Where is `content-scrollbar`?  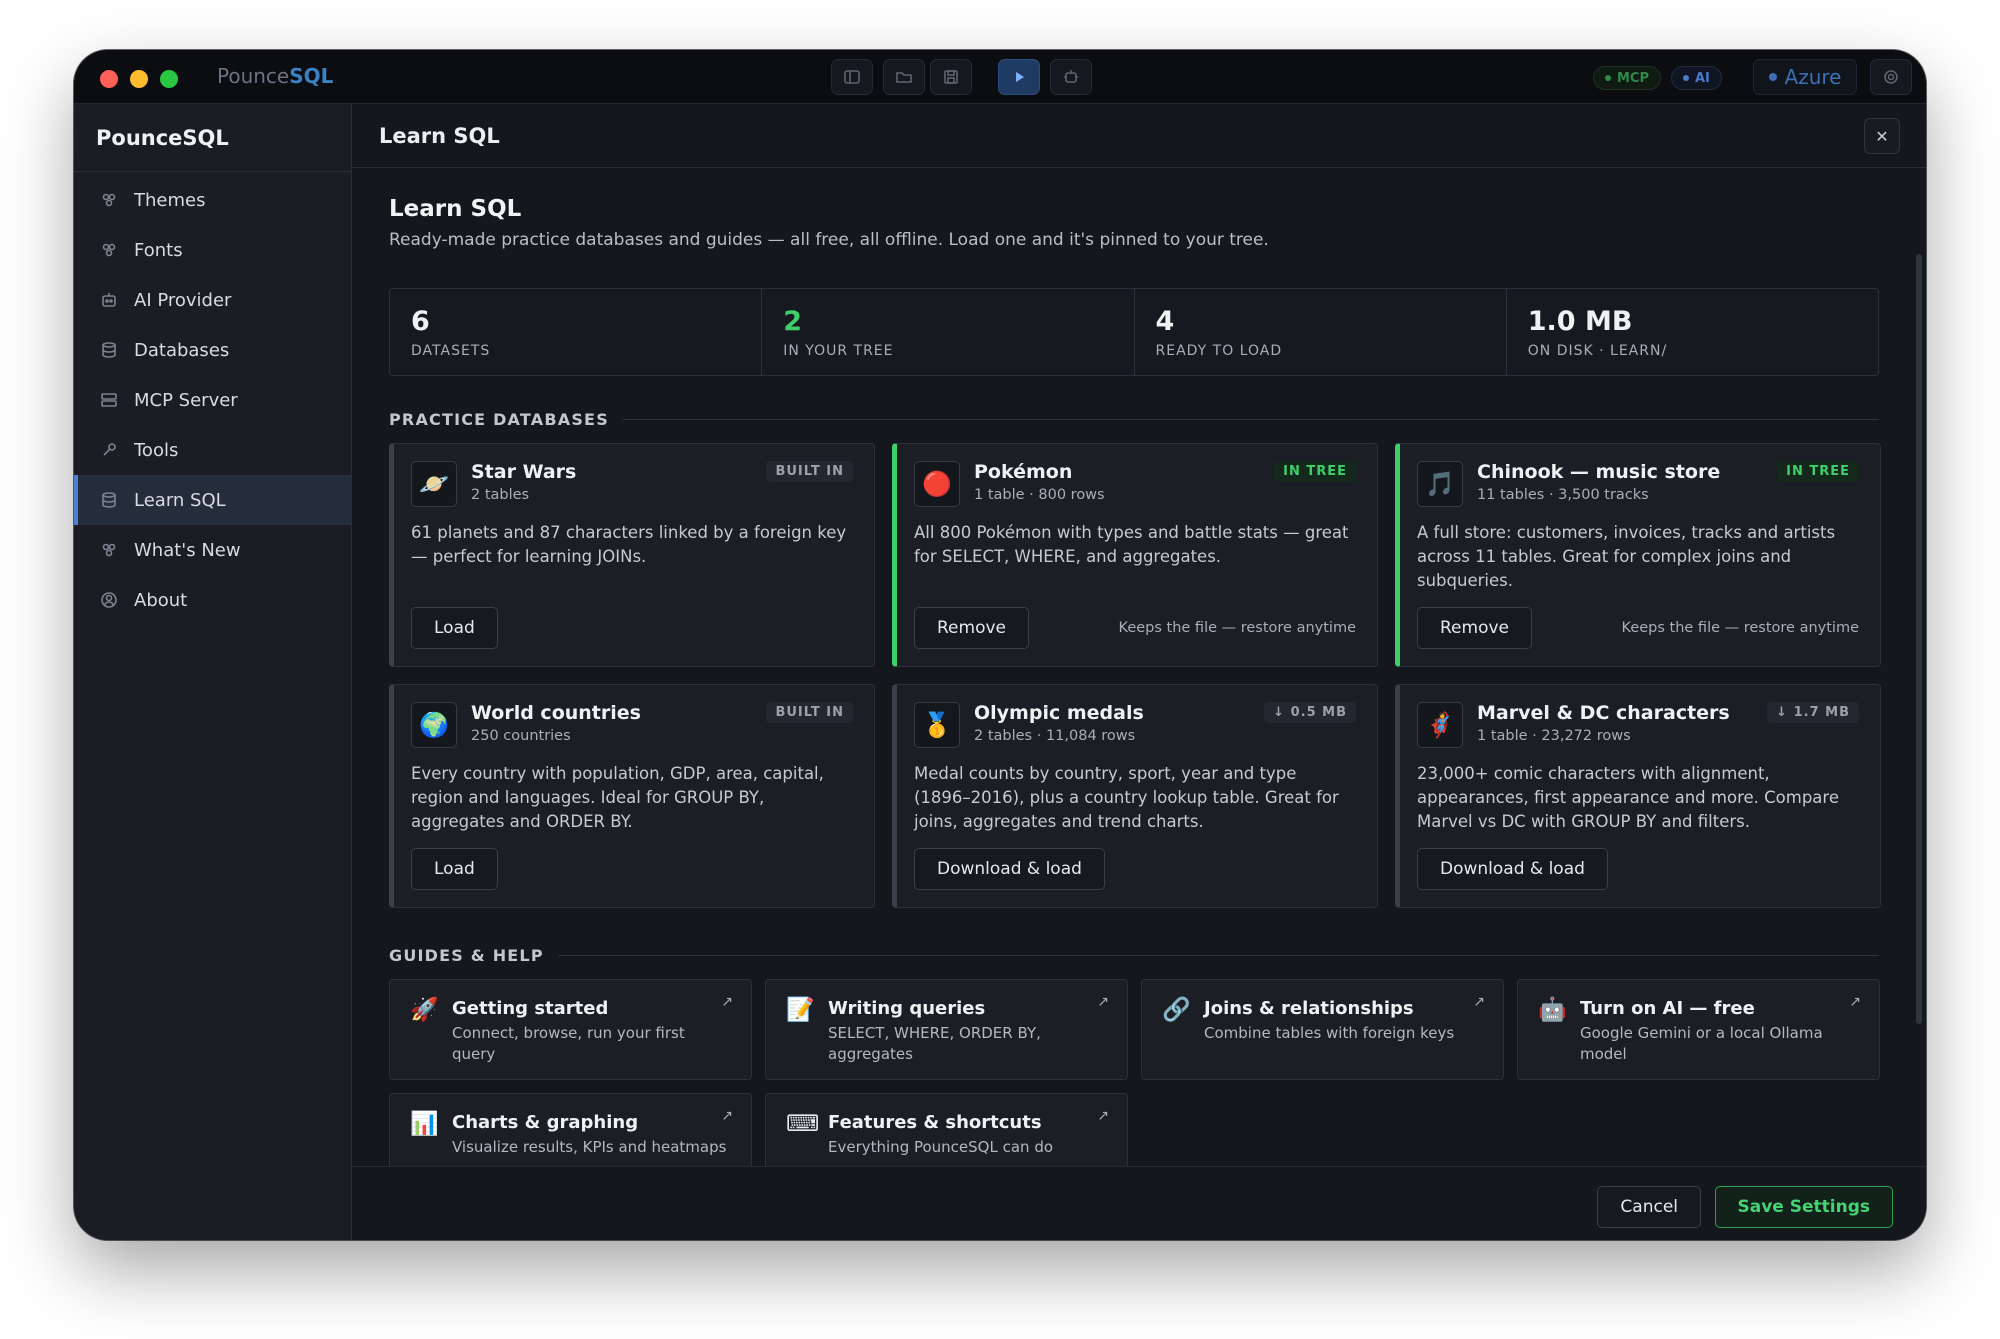 content-scrollbar is located at coordinates (1919, 639).